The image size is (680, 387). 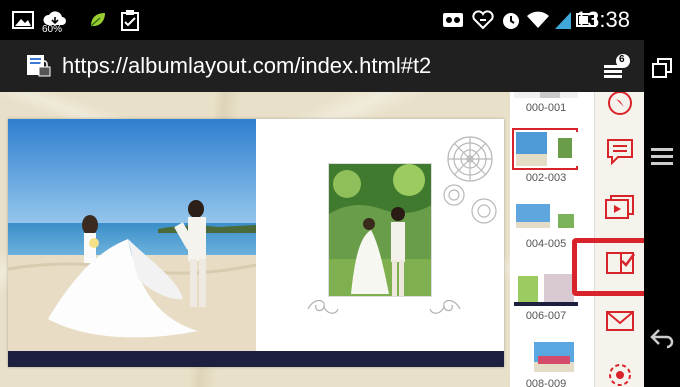 I want to click on highlight-callout, so click(x=608, y=267).